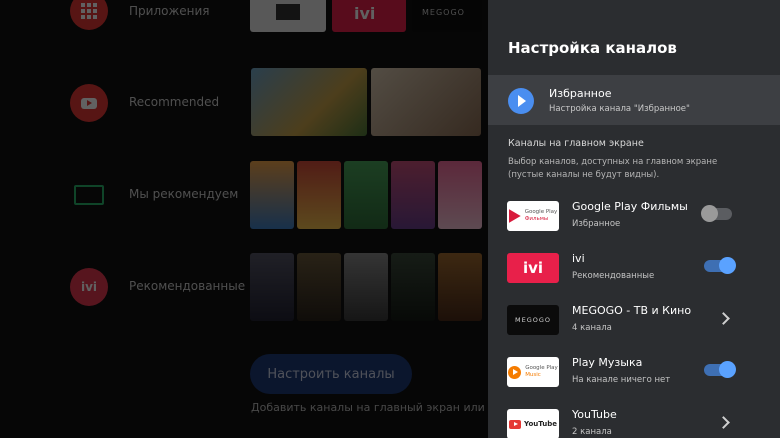 Image resolution: width=780 pixels, height=438 pixels. I want to click on channel-subtitle: Рекомендованные, so click(613, 276).